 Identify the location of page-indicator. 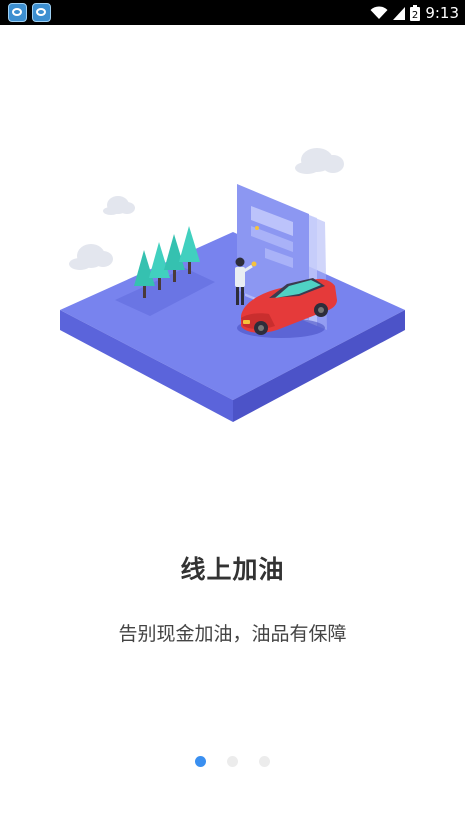
(232, 761).